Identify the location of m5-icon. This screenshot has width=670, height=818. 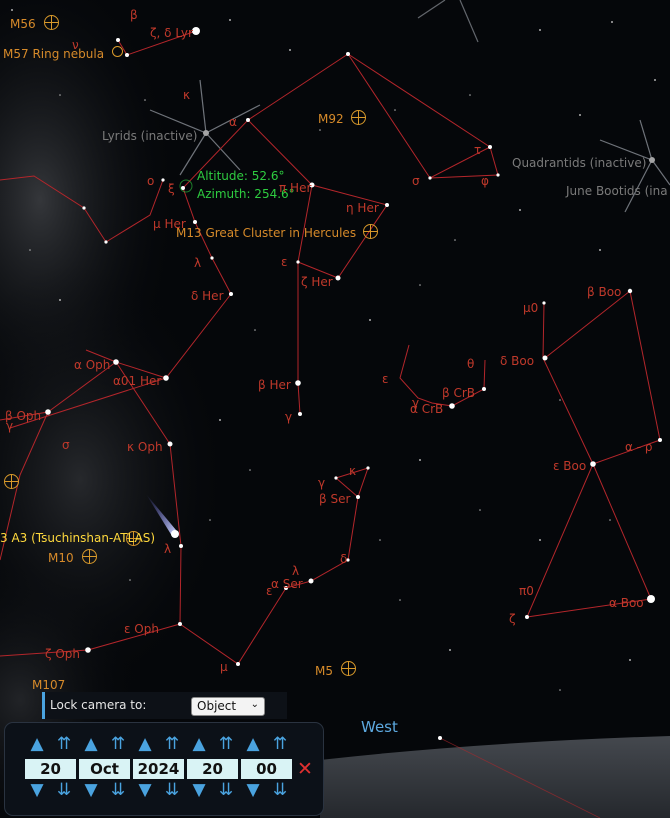
(348, 668).